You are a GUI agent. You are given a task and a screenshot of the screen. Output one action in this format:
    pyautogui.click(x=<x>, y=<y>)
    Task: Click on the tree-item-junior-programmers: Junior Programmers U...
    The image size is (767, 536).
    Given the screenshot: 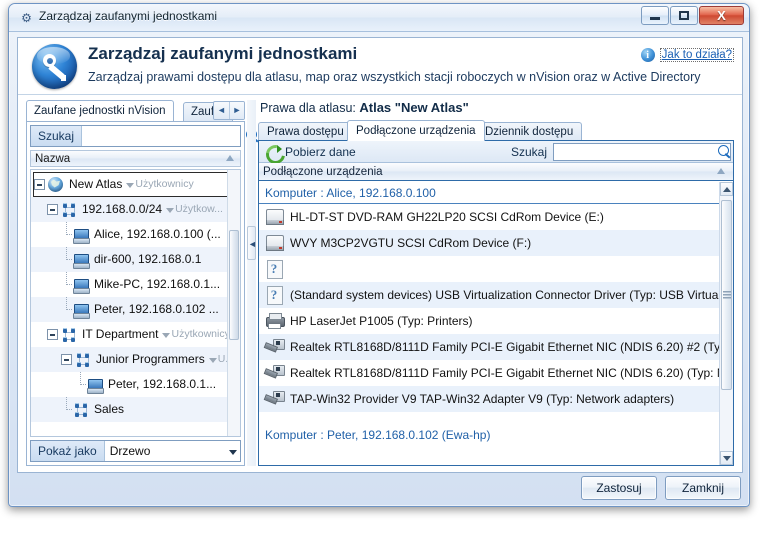 What is the action you would take?
    pyautogui.click(x=135, y=359)
    